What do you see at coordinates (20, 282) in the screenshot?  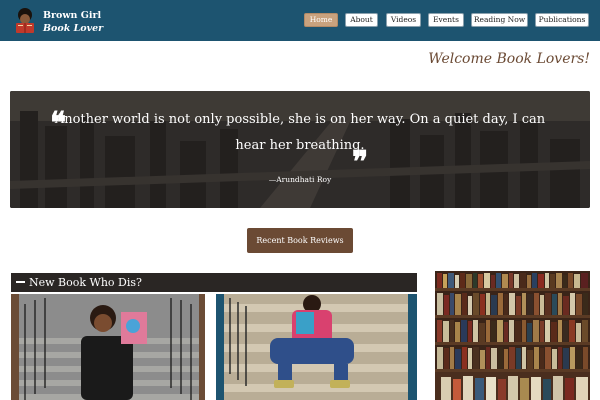 I see `minus-icon` at bounding box center [20, 282].